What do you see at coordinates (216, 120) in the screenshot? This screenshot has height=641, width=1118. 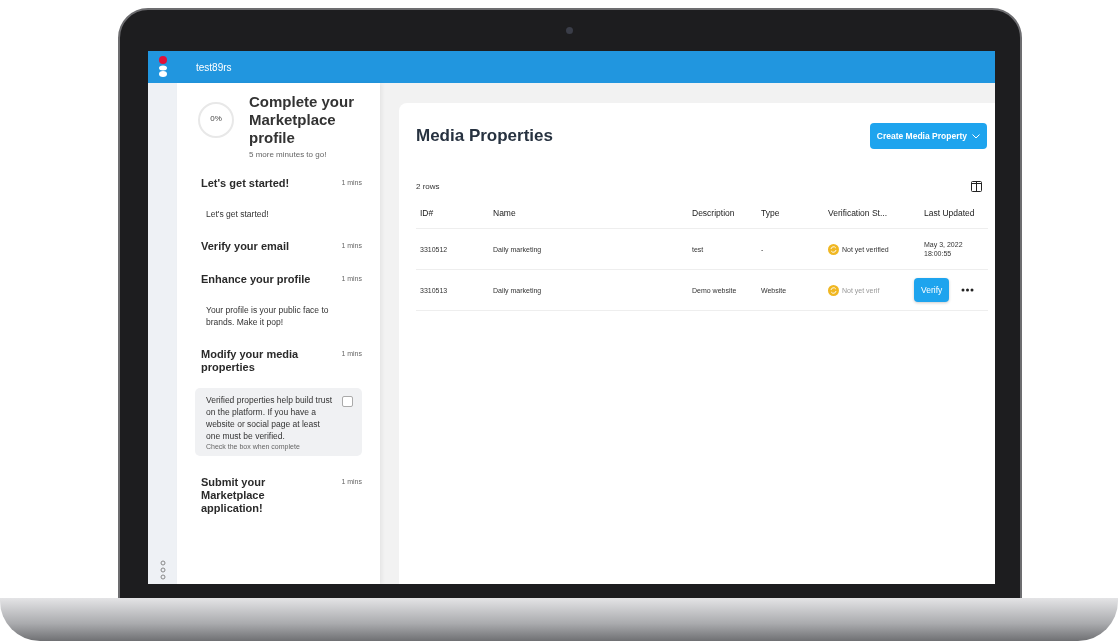 I see `progress-ring: 0%` at bounding box center [216, 120].